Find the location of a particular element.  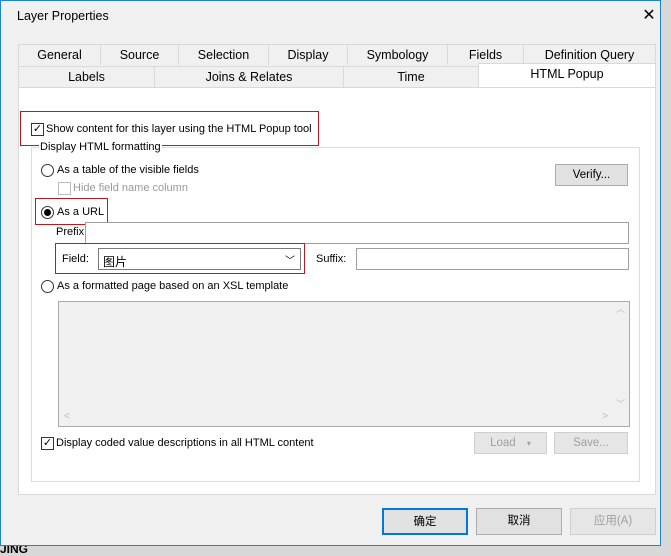

horizontal-scrollbar: < > is located at coordinates (336, 417).